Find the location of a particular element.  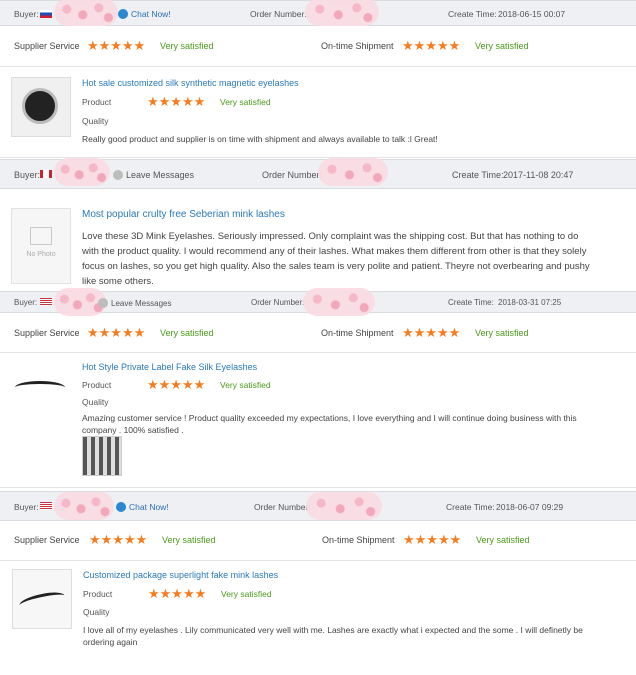

create-time-value: 2018-06-07 09:29 is located at coordinates (530, 507).